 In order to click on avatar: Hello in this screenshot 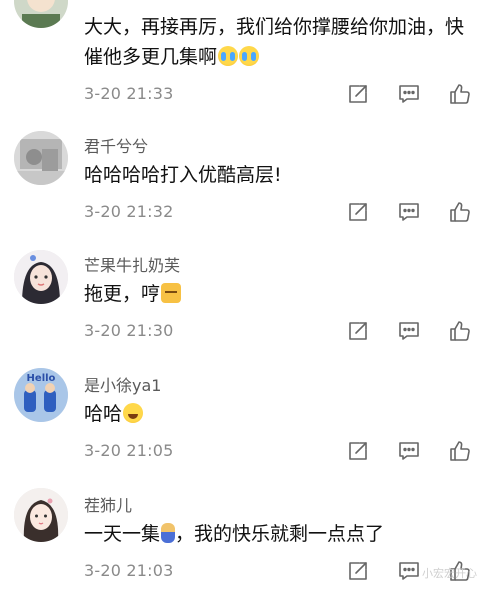, I will do `click(41, 395)`.